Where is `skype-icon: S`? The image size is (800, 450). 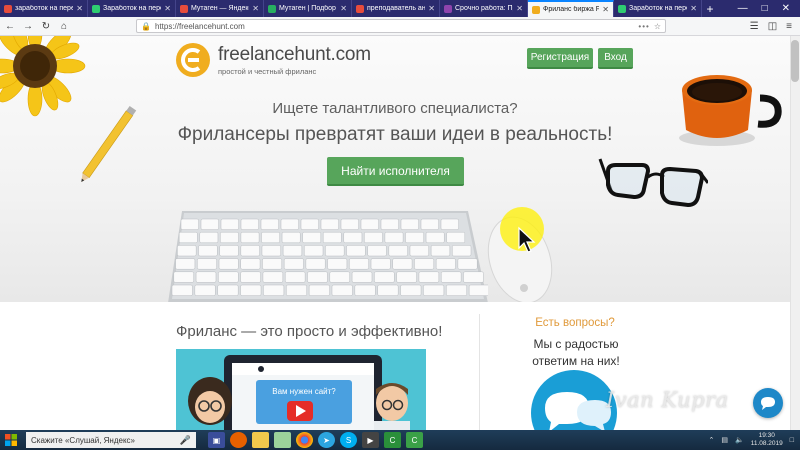
skype-icon: S is located at coordinates (348, 440).